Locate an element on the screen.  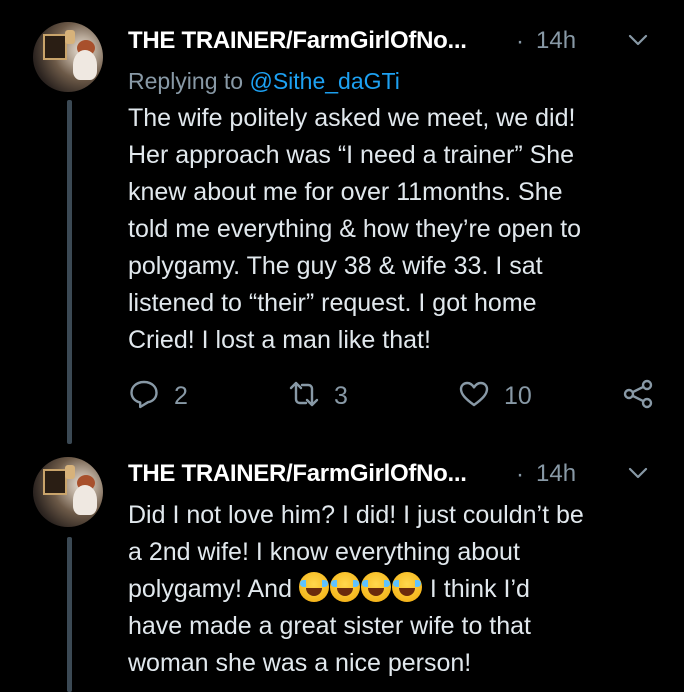
replying-to-handle: @Sithe_daGTi is located at coordinates (324, 81).